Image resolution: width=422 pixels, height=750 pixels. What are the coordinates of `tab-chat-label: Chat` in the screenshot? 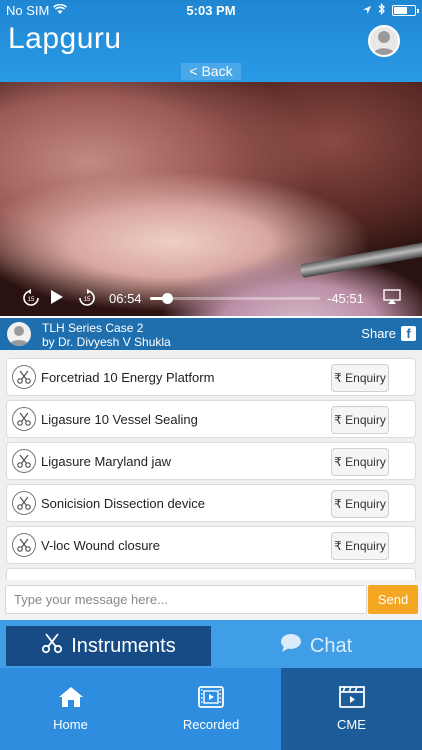 It's located at (331, 645).